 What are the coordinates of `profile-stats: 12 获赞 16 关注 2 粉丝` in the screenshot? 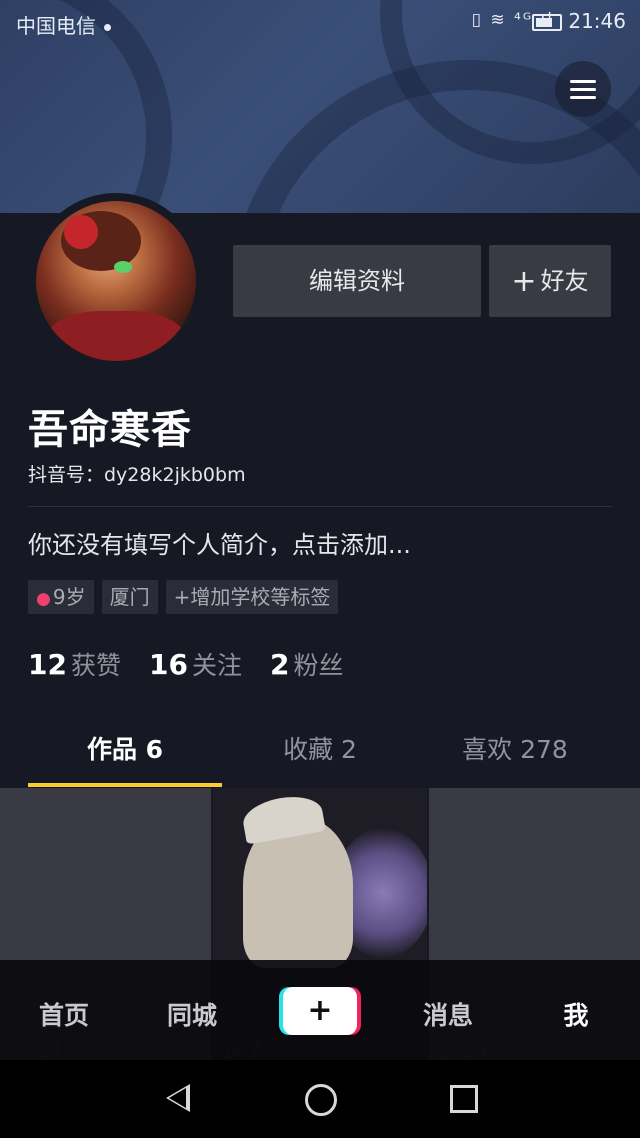 It's located at (185, 664).